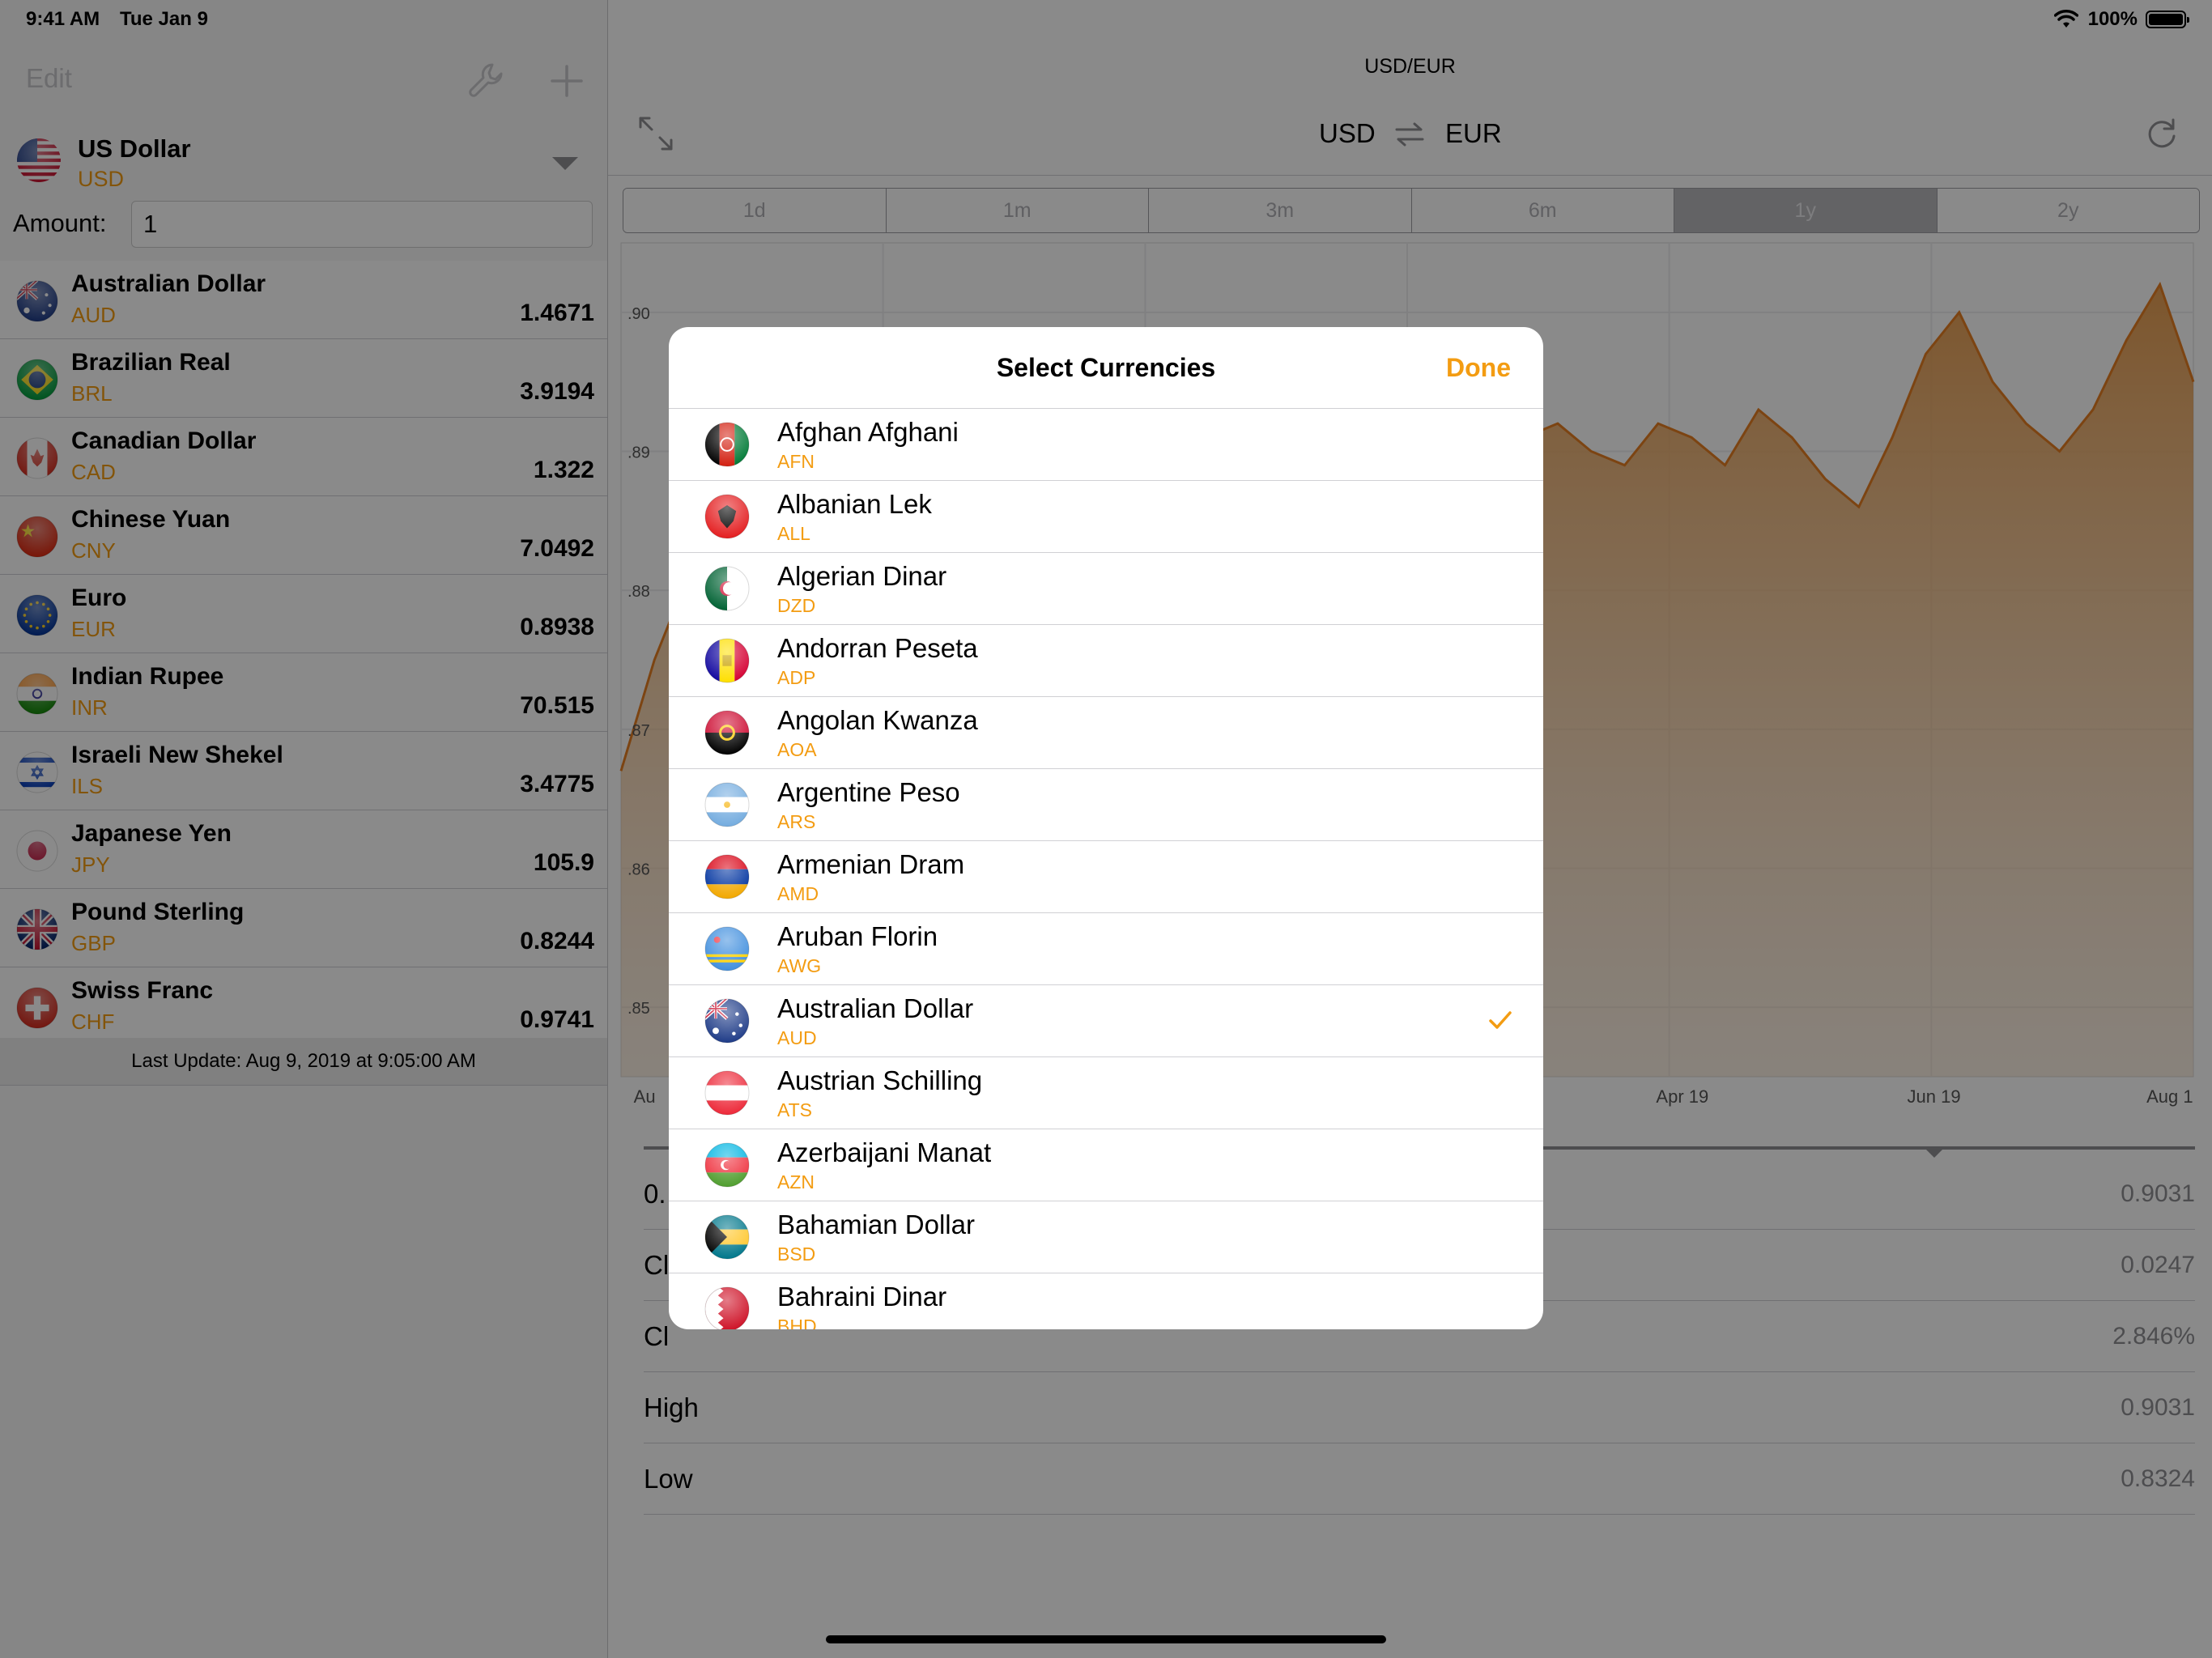  What do you see at coordinates (727, 804) in the screenshot?
I see `ars-flag-icon` at bounding box center [727, 804].